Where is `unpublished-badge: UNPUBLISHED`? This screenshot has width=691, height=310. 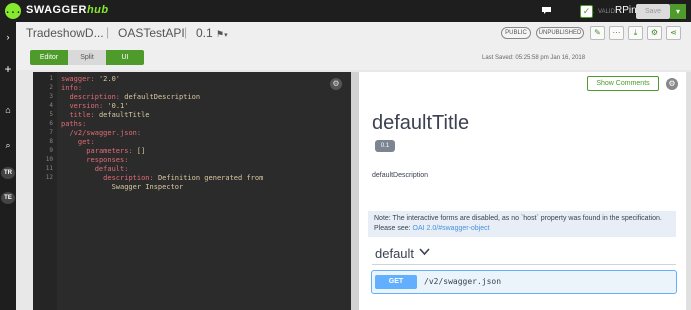
unpublished-badge: UNPUBLISHED is located at coordinates (560, 33).